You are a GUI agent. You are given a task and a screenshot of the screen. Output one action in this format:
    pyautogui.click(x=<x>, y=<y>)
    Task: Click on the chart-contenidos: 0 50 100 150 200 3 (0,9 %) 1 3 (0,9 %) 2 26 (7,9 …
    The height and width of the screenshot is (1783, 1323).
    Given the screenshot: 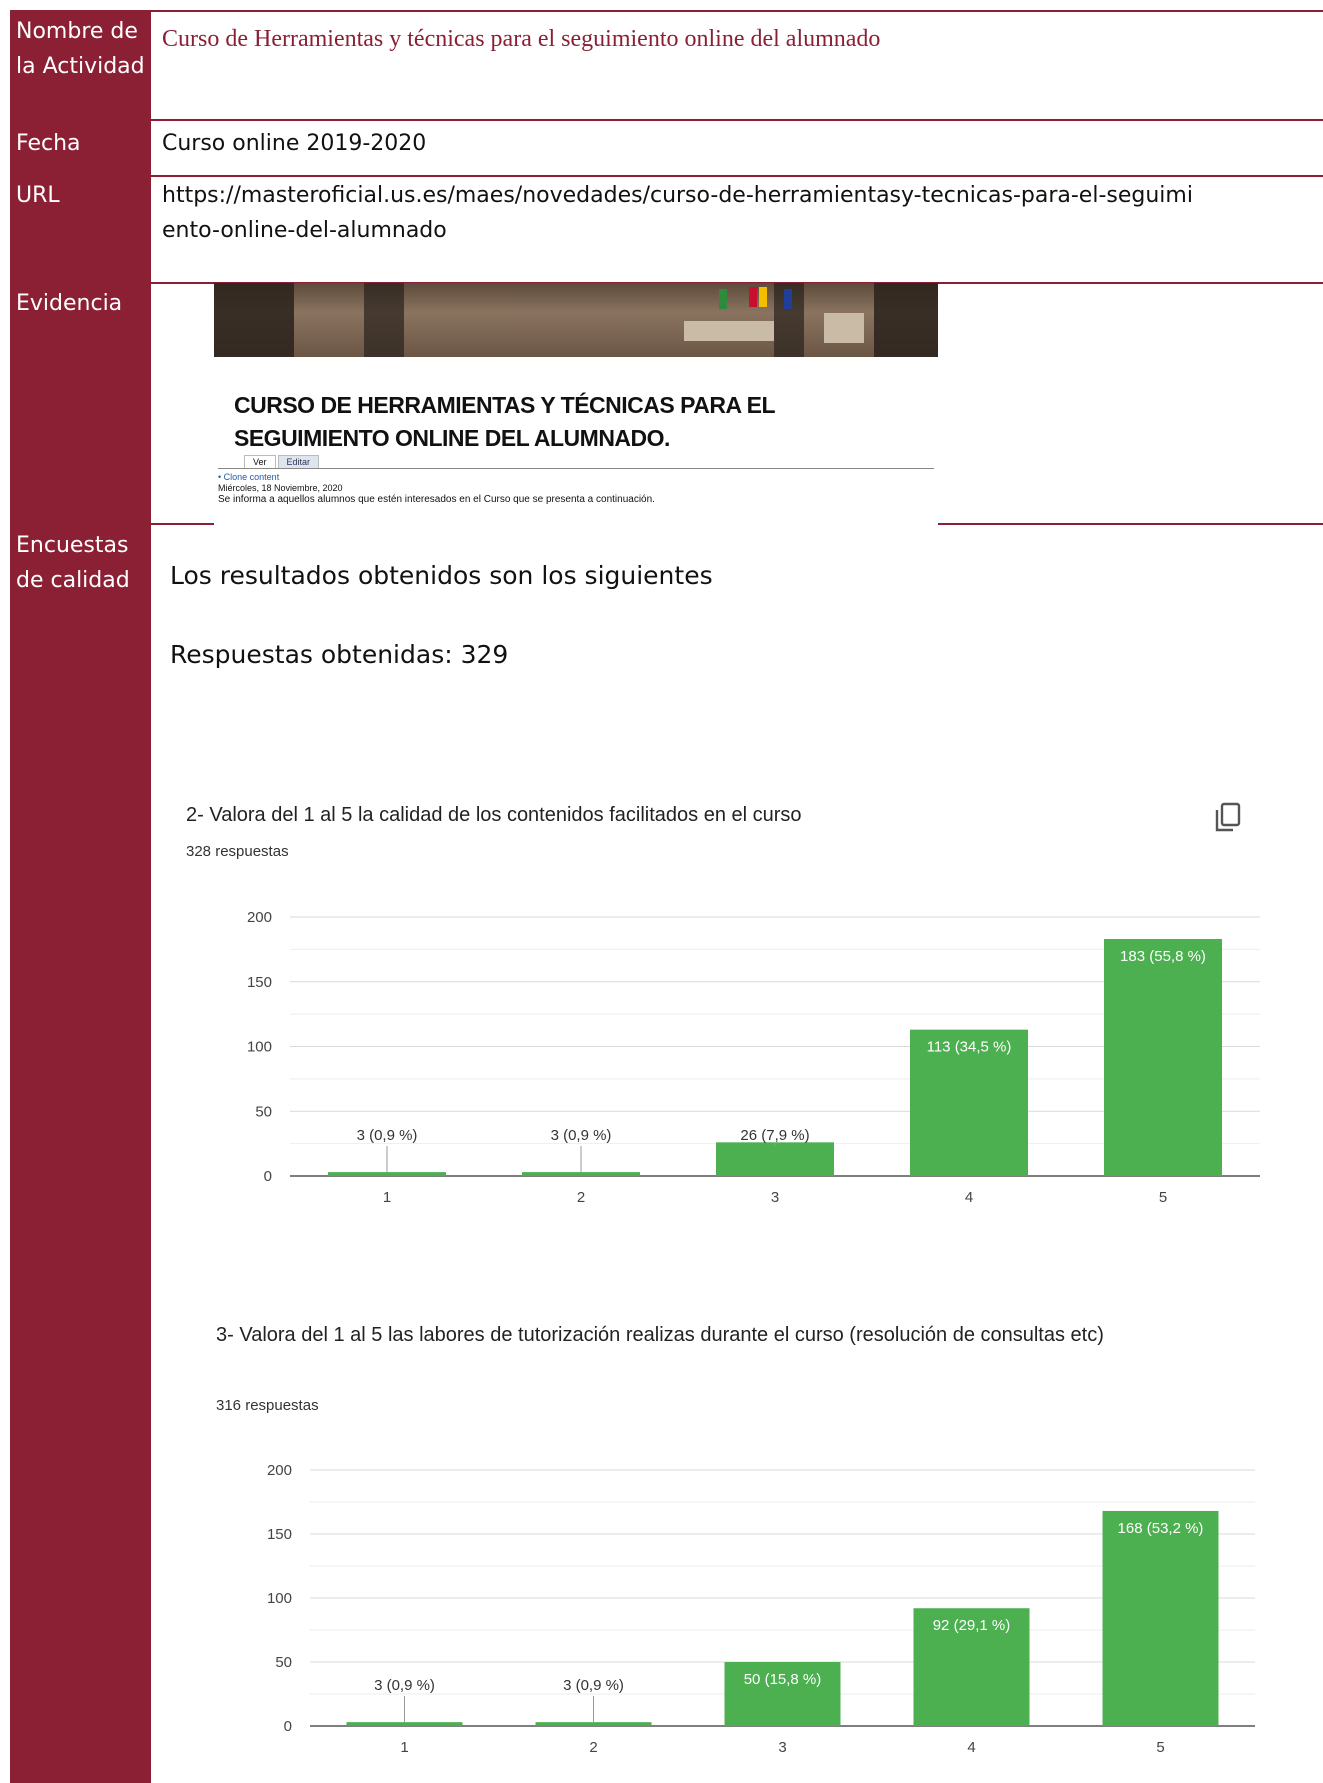 What is the action you would take?
    pyautogui.click(x=753, y=1057)
    